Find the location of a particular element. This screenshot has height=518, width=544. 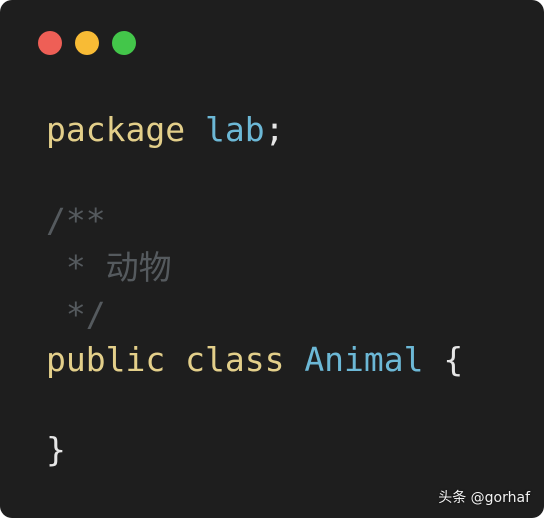

class-declaration-line: public class Animal { is located at coordinates (254, 360).